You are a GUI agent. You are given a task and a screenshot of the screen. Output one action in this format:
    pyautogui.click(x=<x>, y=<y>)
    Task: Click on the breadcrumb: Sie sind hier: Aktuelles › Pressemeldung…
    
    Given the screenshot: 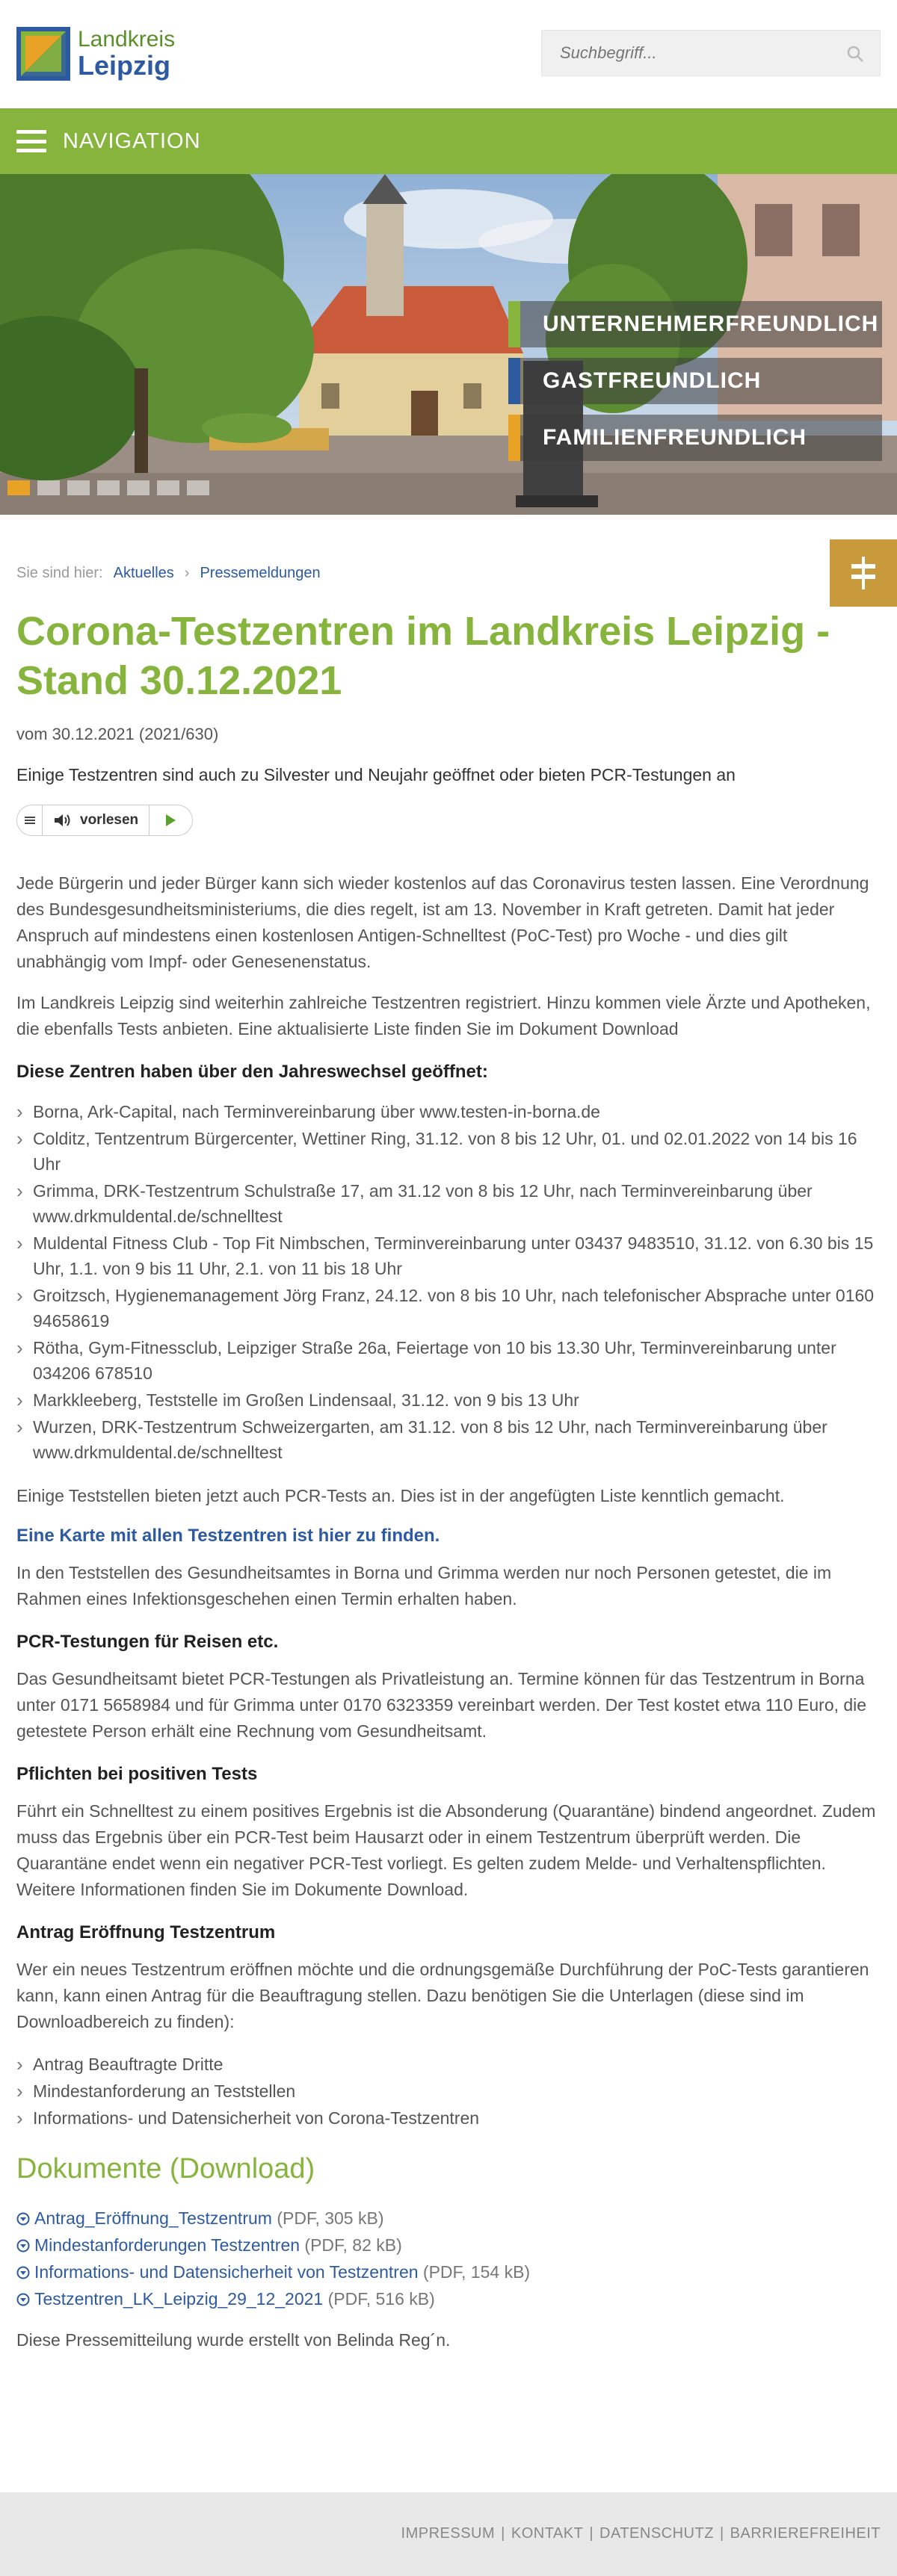 What is the action you would take?
    pyautogui.click(x=168, y=573)
    